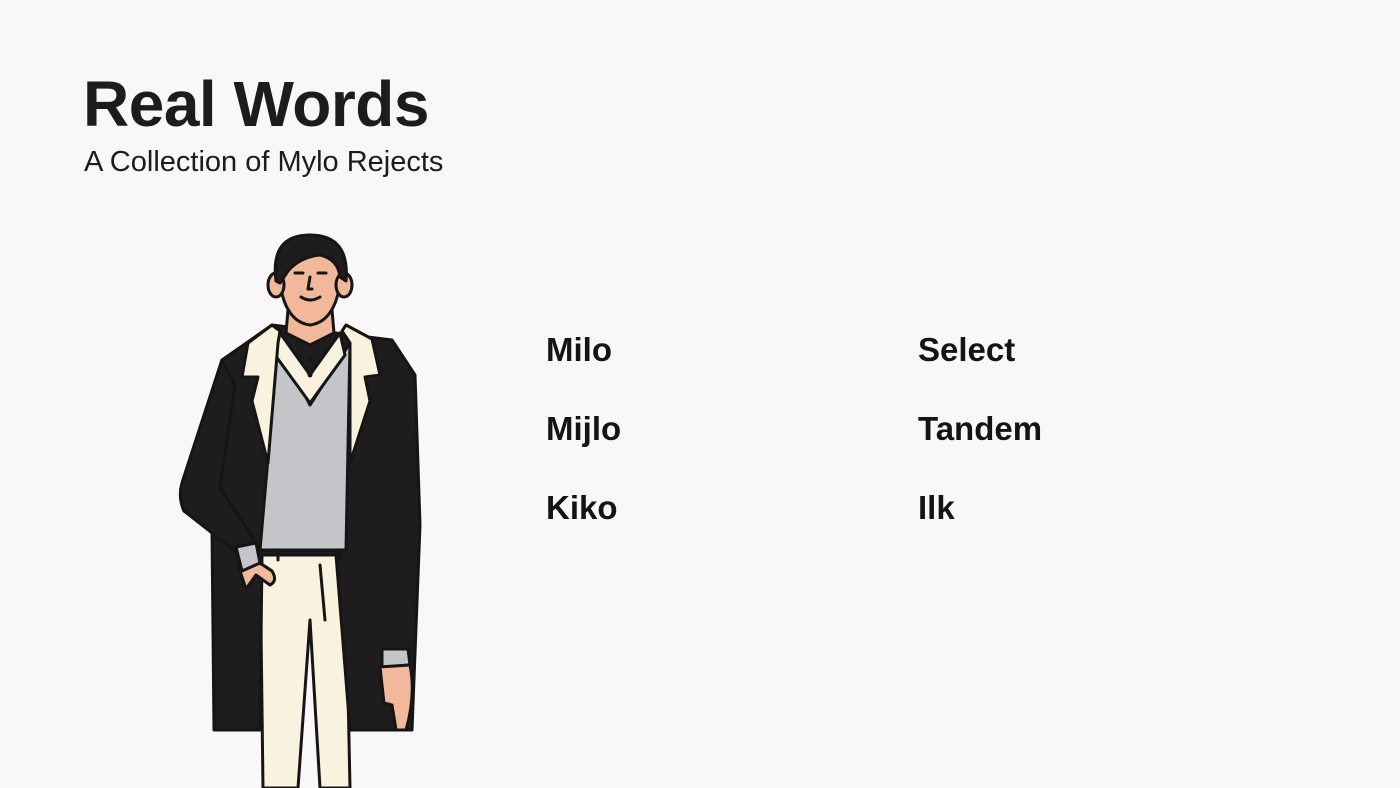 The height and width of the screenshot is (788, 1400). What do you see at coordinates (256, 104) in the screenshot?
I see `slide-title: Real Words` at bounding box center [256, 104].